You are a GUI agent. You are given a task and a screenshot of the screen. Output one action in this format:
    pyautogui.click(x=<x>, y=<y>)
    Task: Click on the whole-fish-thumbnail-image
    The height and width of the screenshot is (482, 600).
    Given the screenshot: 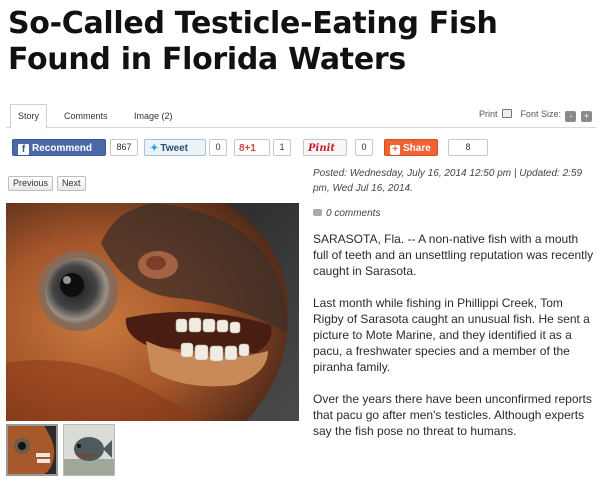 What is the action you would take?
    pyautogui.click(x=89, y=450)
    